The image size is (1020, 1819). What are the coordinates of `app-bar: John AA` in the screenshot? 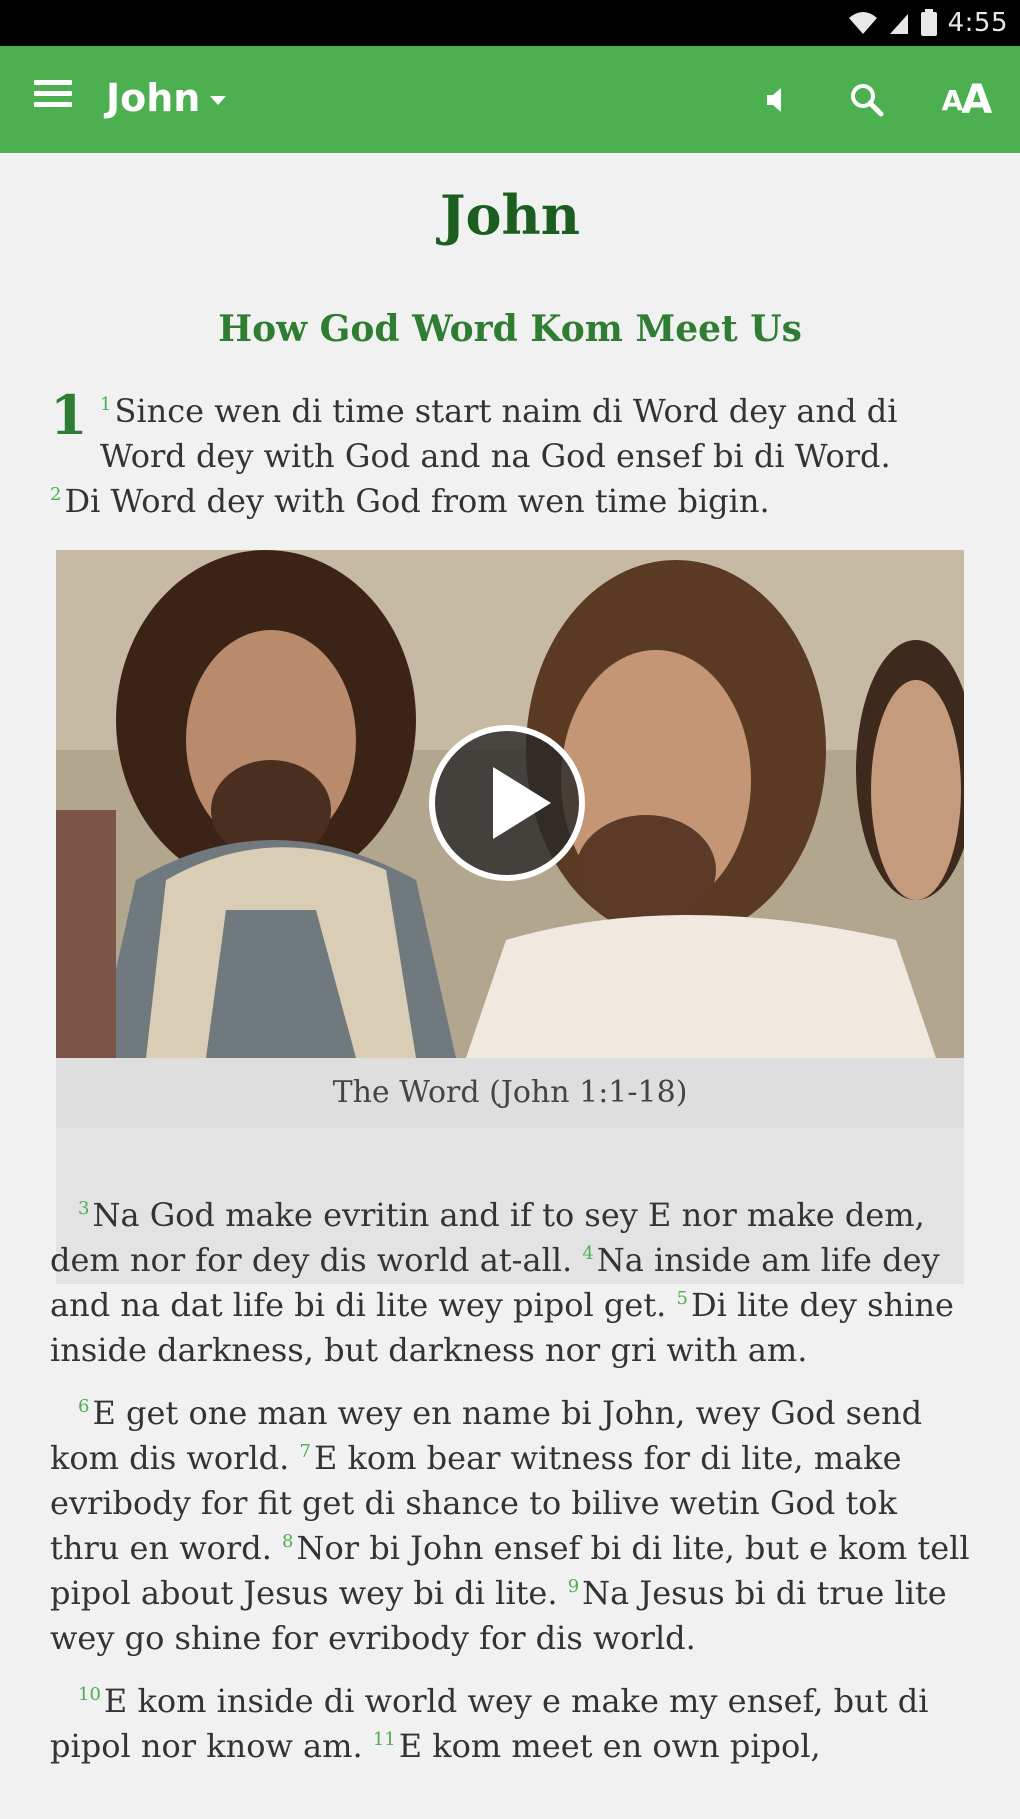 It's located at (510, 99).